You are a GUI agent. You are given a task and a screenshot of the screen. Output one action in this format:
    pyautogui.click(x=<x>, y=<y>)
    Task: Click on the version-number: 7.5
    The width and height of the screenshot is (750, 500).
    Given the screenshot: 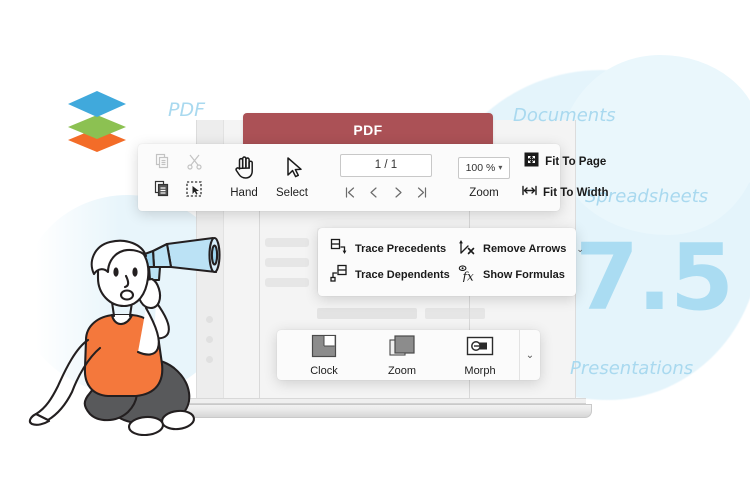 What is the action you would take?
    pyautogui.click(x=654, y=277)
    